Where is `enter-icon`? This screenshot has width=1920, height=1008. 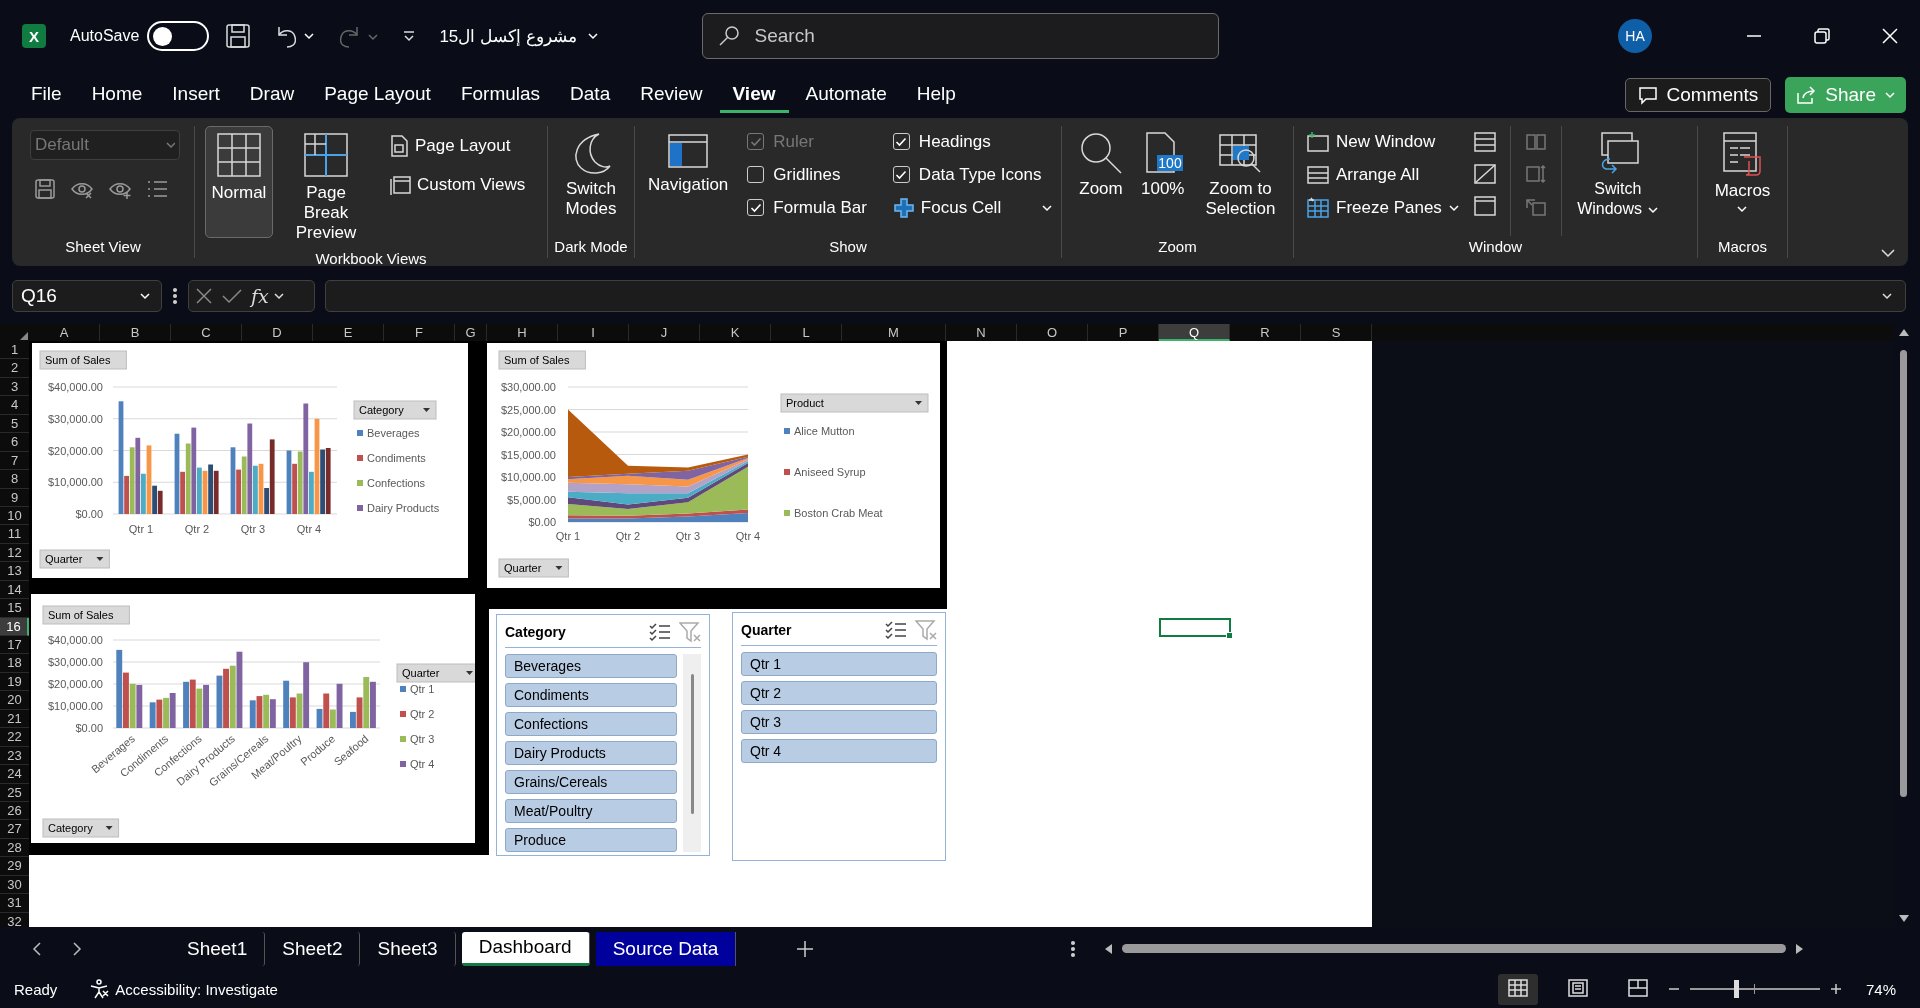
enter-icon is located at coordinates (232, 296).